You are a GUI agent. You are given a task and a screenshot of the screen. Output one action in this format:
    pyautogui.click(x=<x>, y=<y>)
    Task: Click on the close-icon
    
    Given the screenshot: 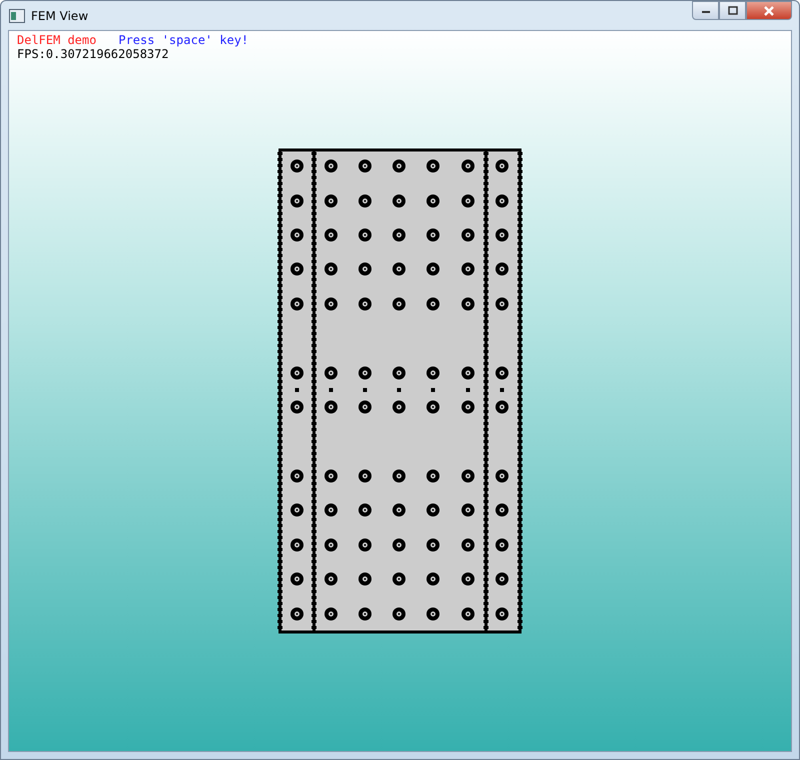 What is the action you would take?
    pyautogui.click(x=769, y=11)
    